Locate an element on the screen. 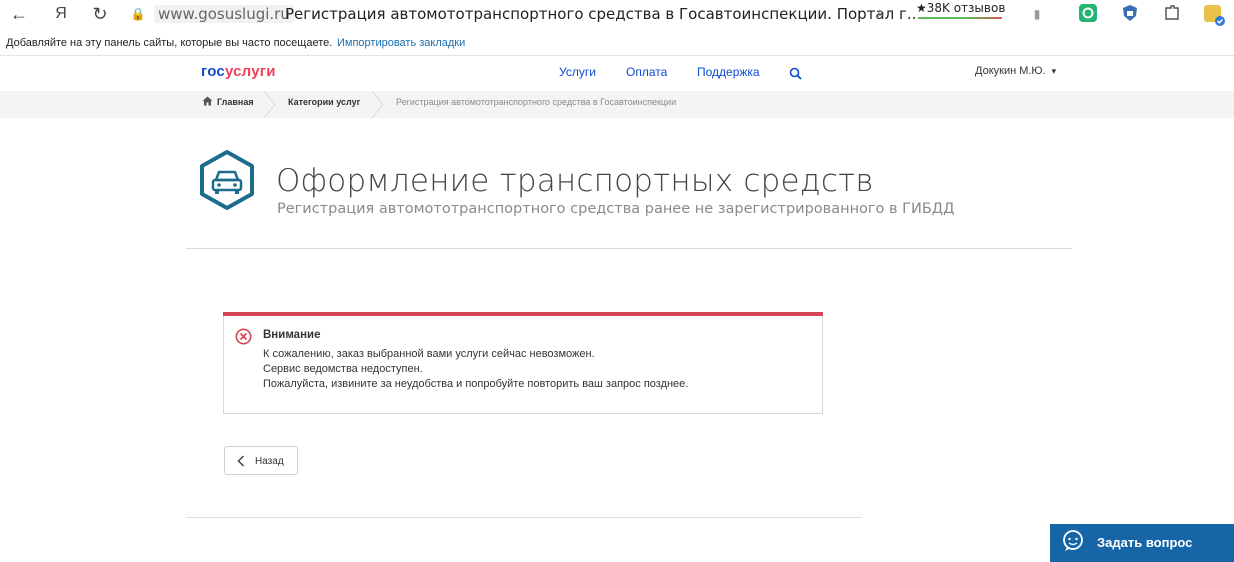 This screenshot has height=562, width=1234. yandex-icon: Я is located at coordinates (61, 14).